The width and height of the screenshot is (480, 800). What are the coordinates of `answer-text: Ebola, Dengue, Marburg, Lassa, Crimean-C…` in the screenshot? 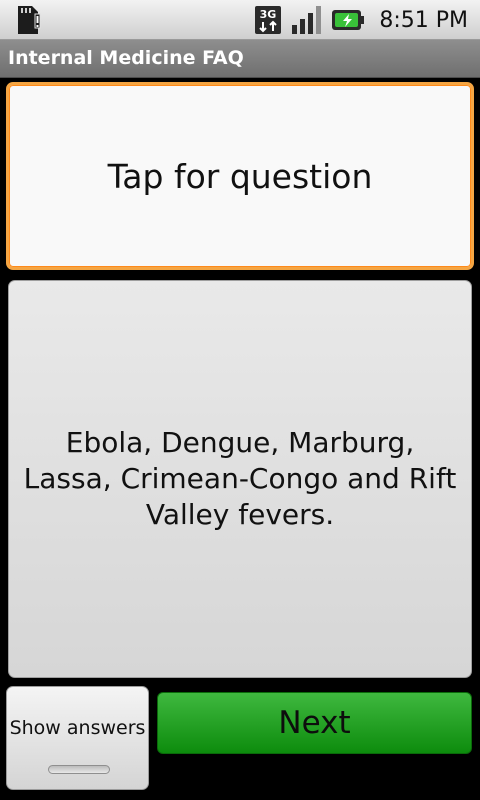 It's located at (240, 478).